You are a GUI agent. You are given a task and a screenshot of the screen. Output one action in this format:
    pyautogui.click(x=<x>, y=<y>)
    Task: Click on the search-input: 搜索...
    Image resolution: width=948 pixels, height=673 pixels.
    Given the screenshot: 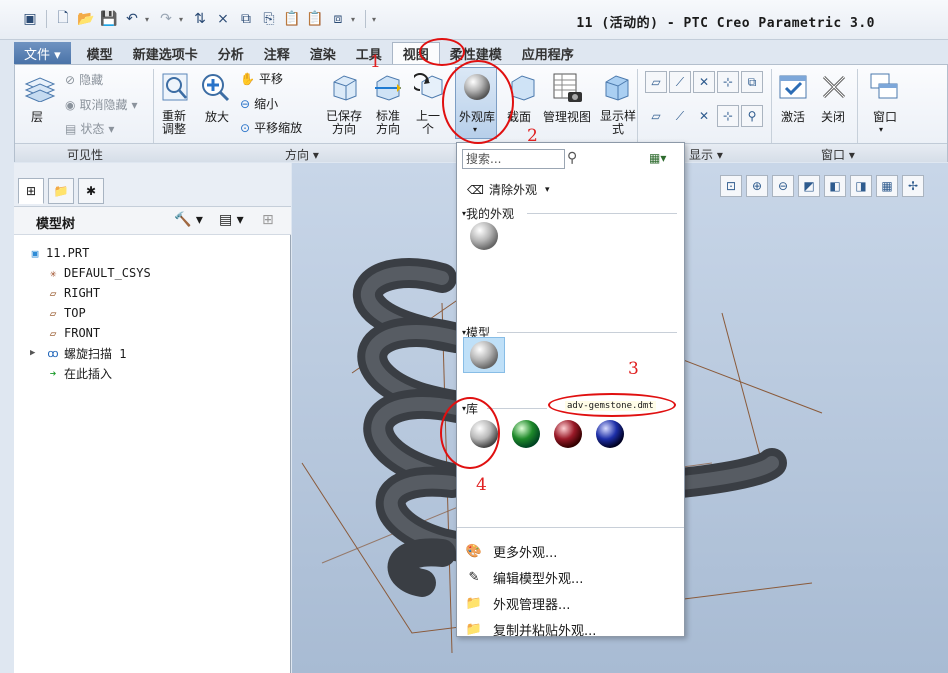 What is the action you would take?
    pyautogui.click(x=513, y=159)
    